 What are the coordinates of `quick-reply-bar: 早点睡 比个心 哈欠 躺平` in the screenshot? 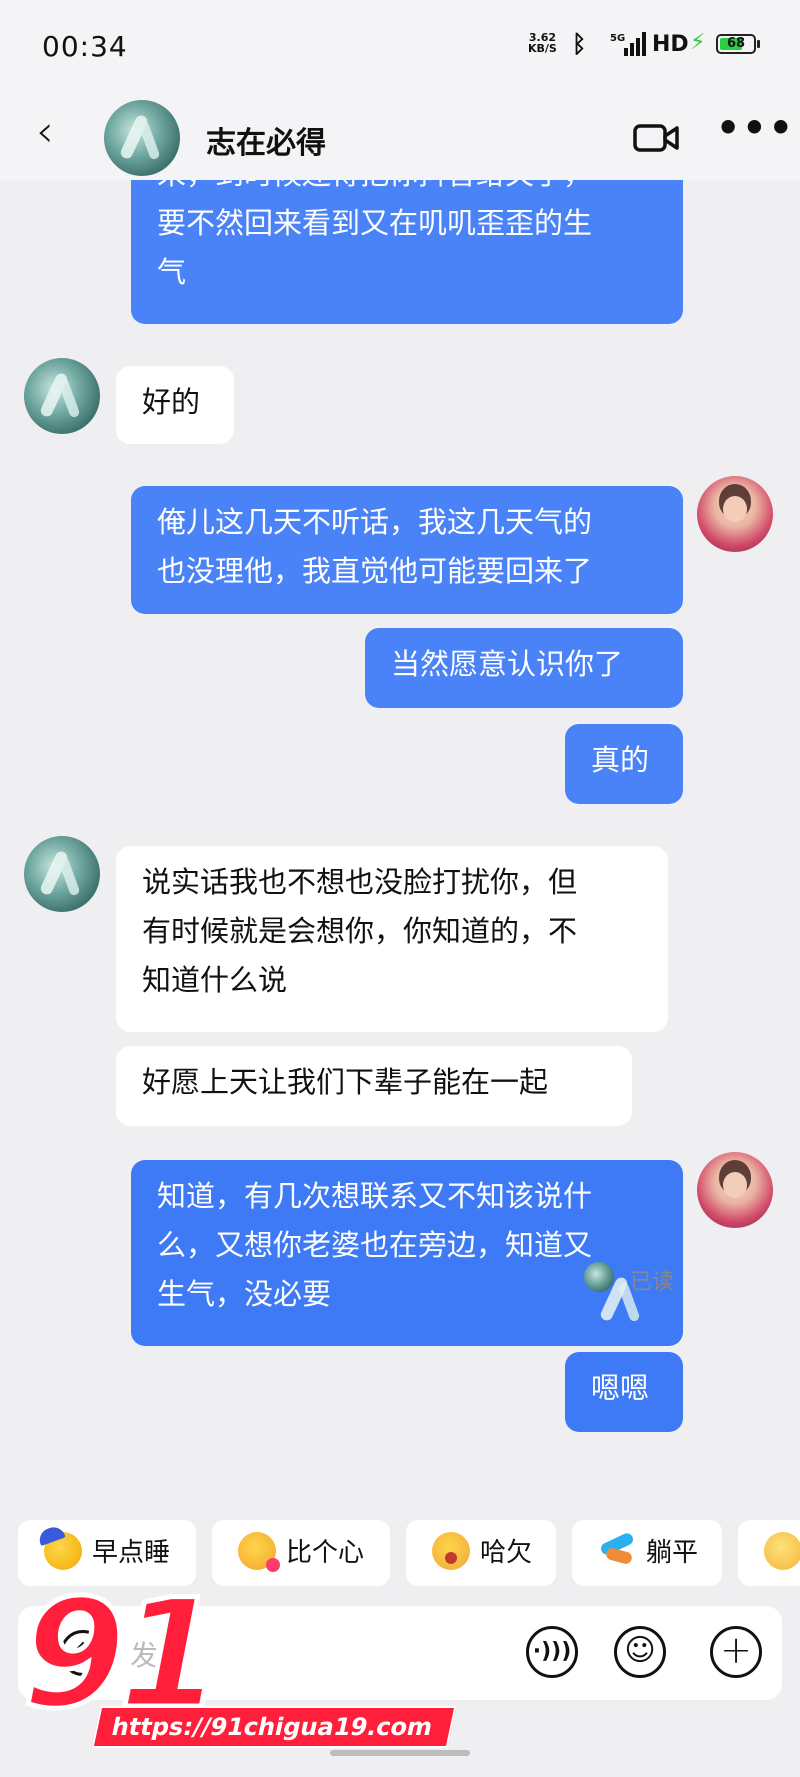 It's located at (400, 1548).